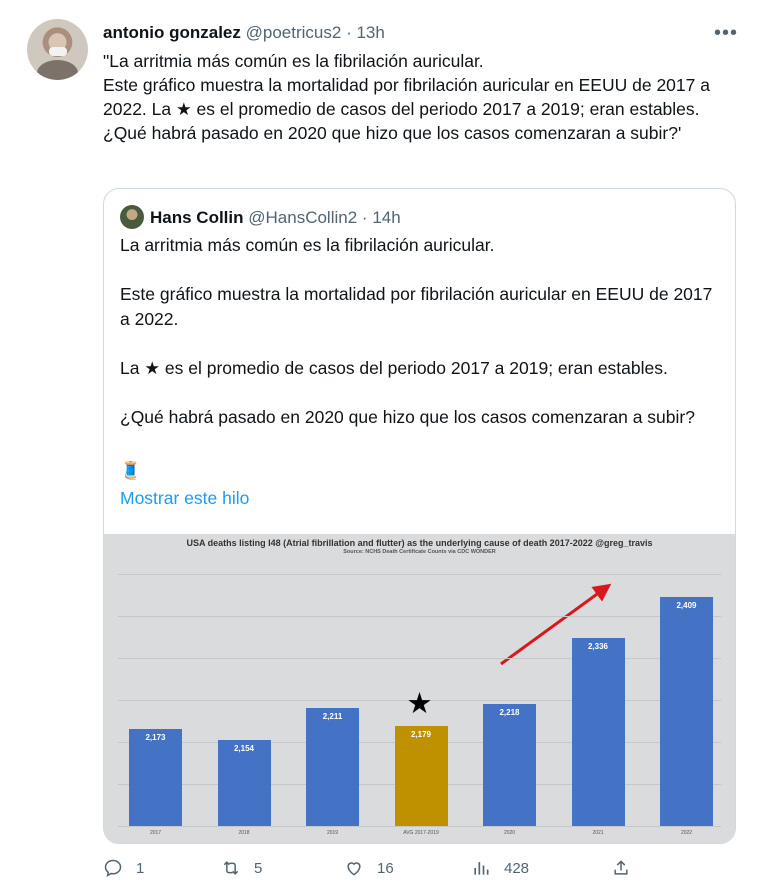 The width and height of the screenshot is (762, 892). Describe the element at coordinates (370, 32) in the screenshot. I see `tweet-time: 13h` at that location.